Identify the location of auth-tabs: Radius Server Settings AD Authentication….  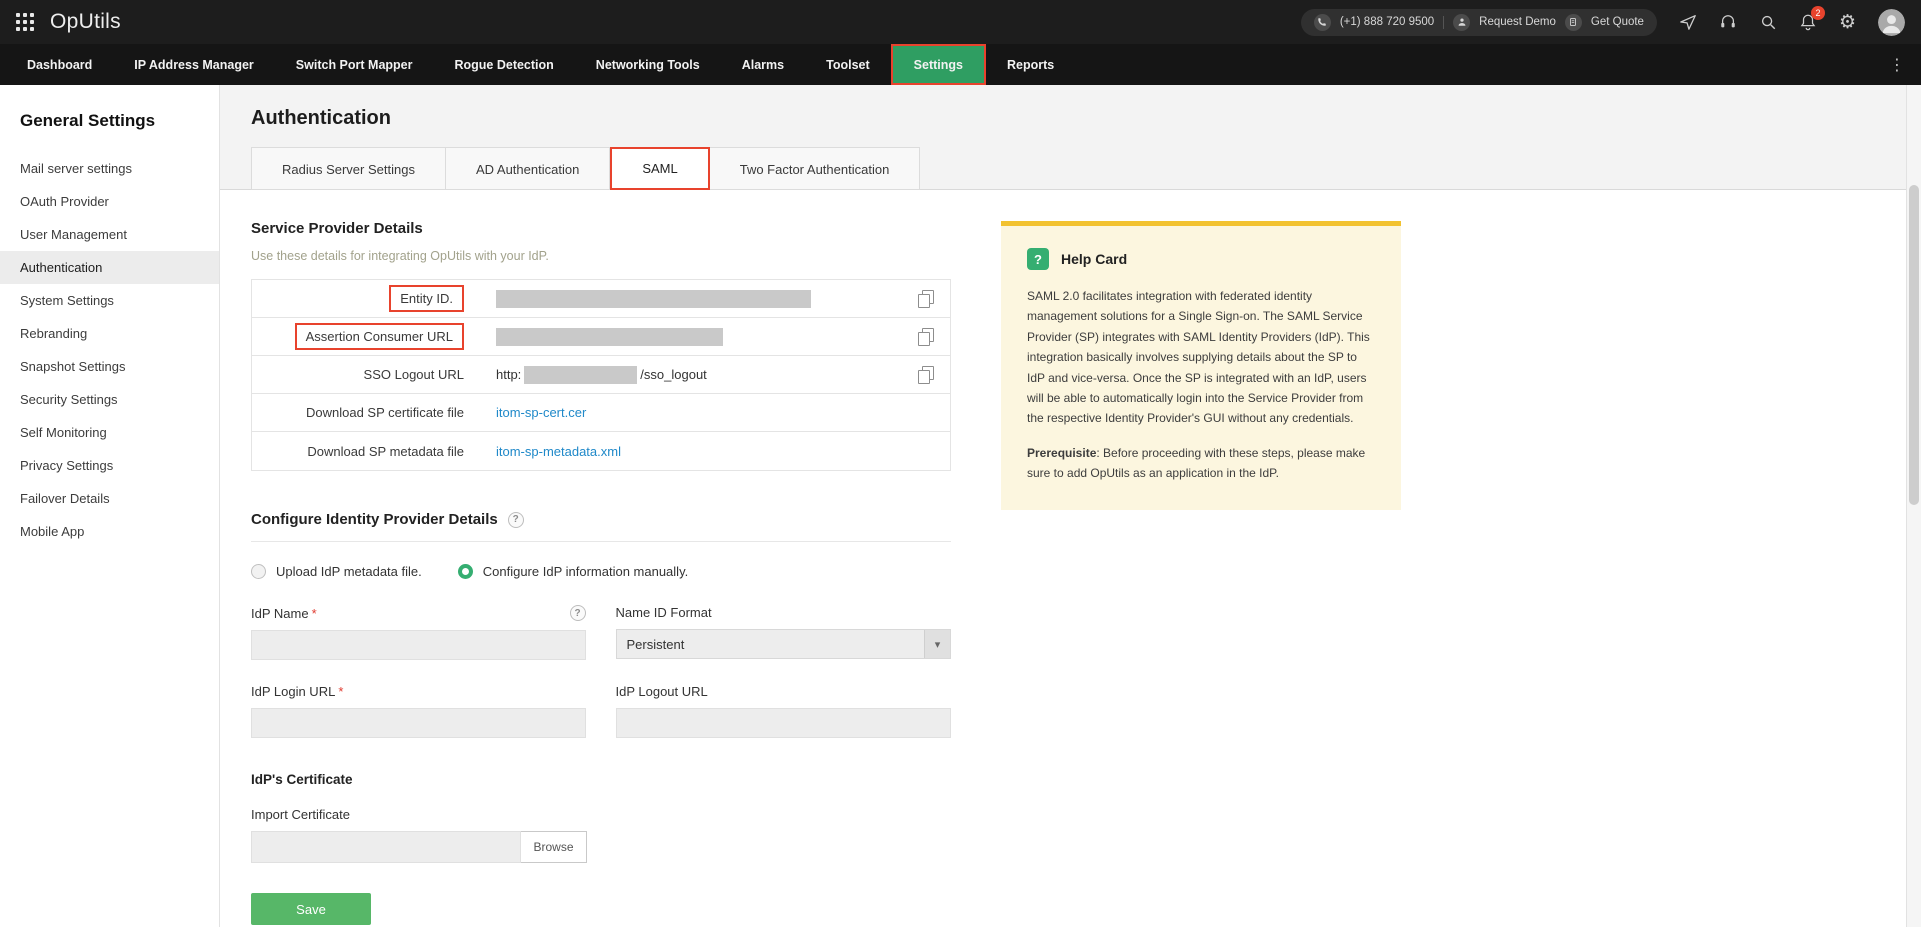
(586, 168).